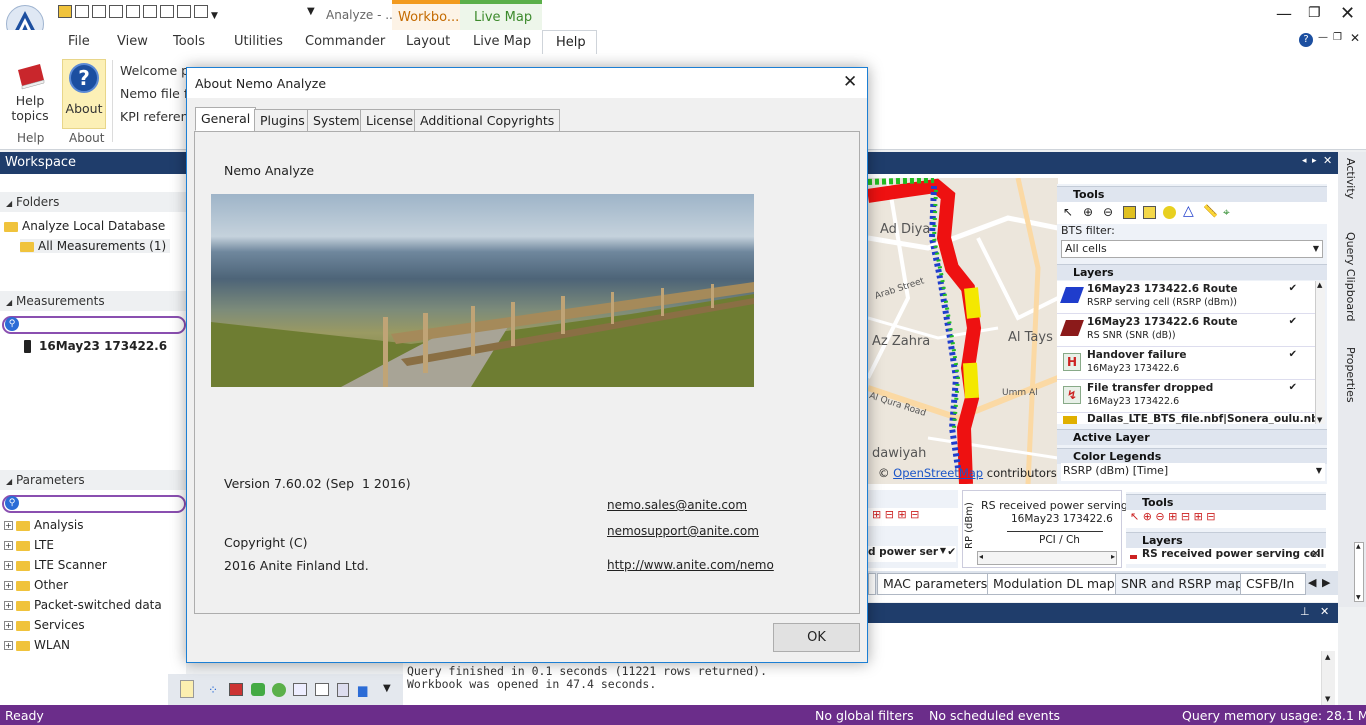 The image size is (1366, 725). What do you see at coordinates (1312, 582) in the screenshot?
I see `tab-scroll-left-icon: ◀` at bounding box center [1312, 582].